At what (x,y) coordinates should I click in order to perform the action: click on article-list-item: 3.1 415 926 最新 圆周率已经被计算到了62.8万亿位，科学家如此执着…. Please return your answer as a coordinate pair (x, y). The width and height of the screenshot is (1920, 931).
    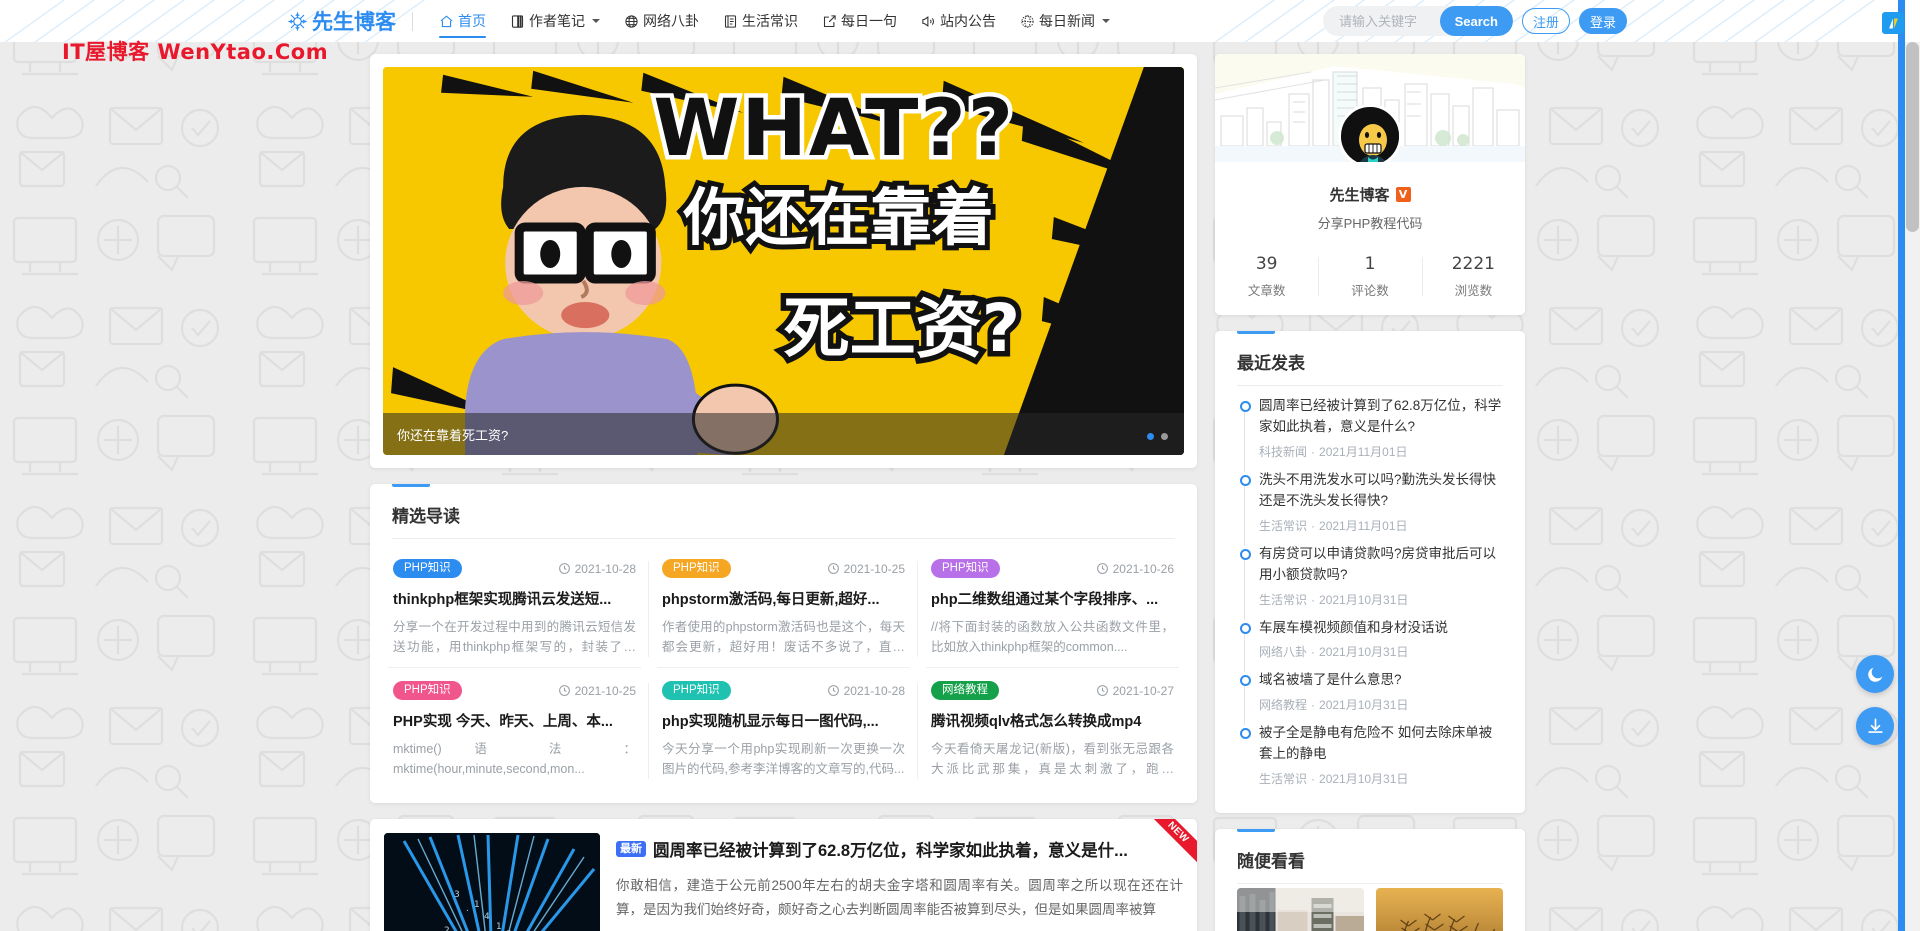
    Looking at the image, I should click on (783, 881).